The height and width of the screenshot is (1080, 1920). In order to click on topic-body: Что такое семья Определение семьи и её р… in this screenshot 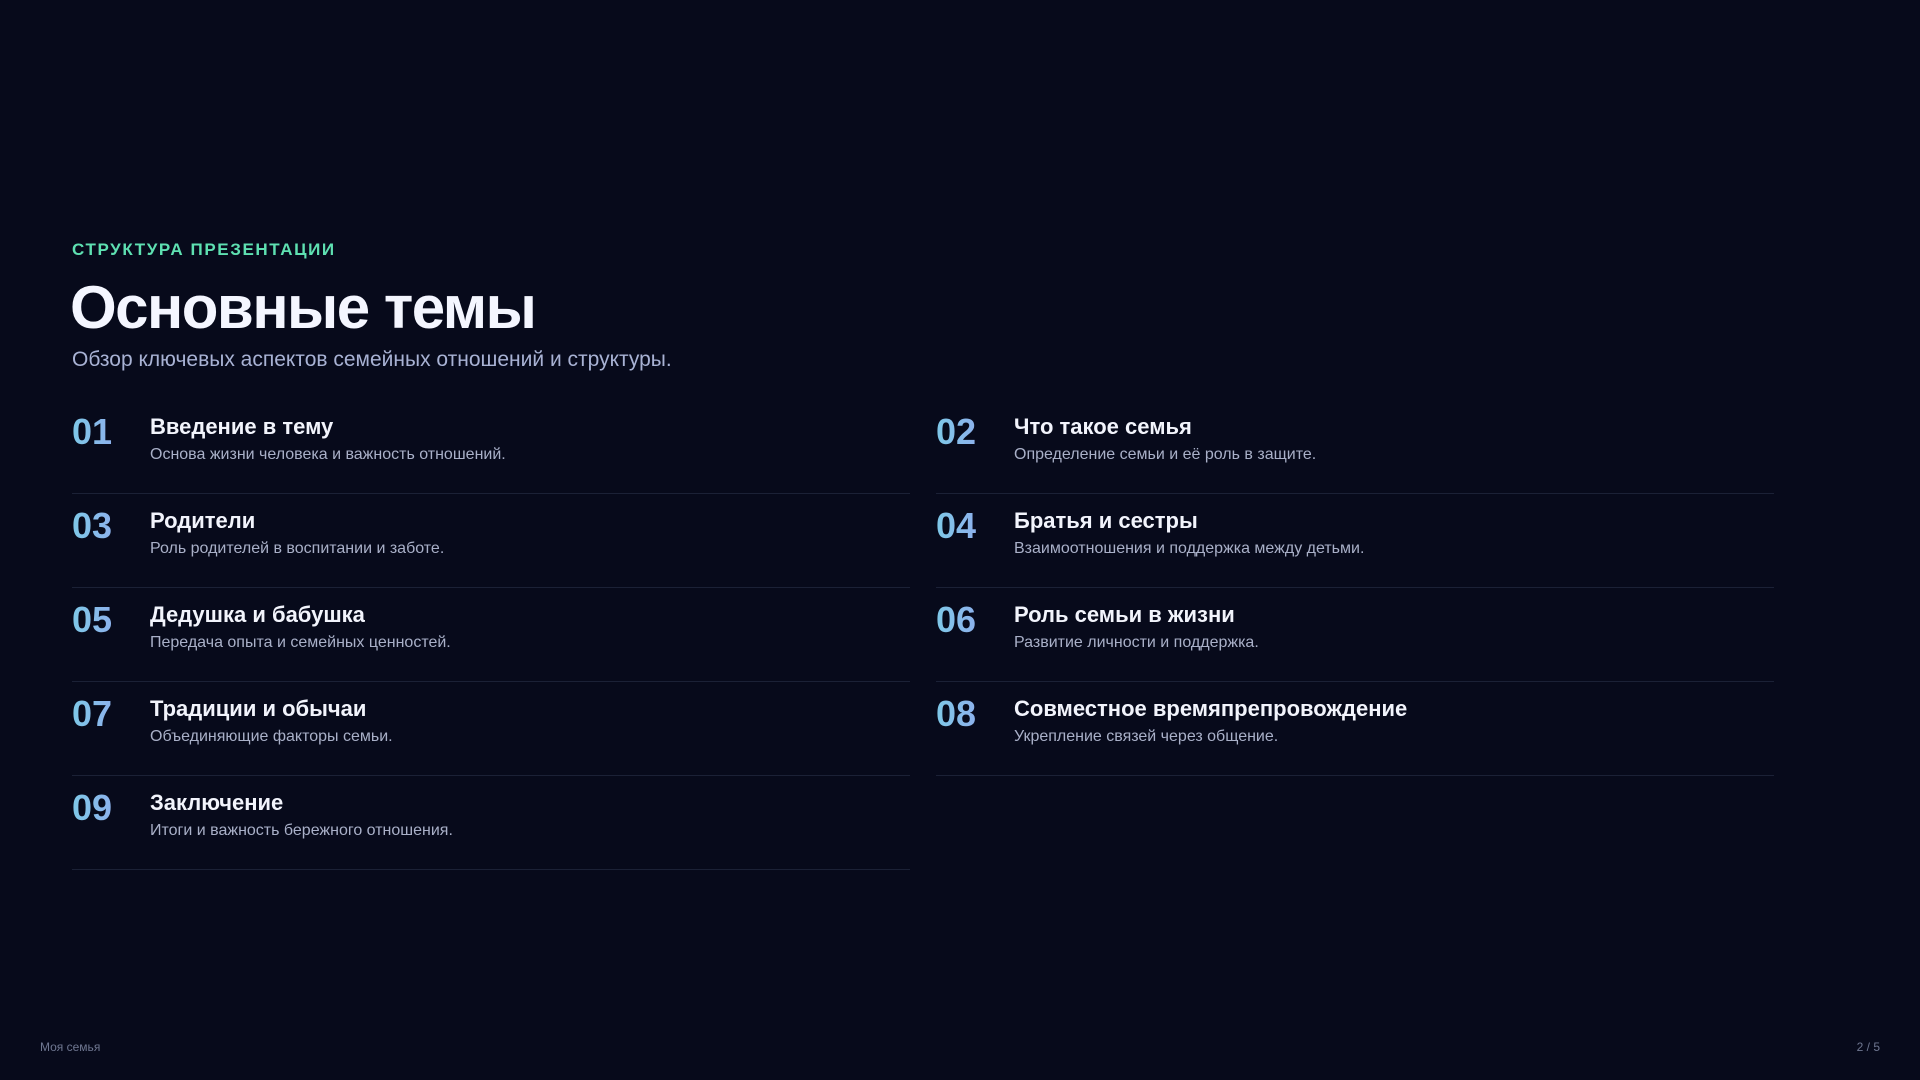, I will do `click(1165, 439)`.